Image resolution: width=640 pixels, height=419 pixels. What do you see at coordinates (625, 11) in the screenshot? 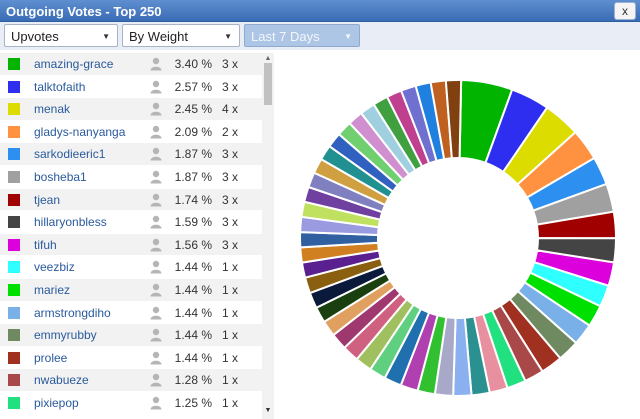
I see `close-button: x` at bounding box center [625, 11].